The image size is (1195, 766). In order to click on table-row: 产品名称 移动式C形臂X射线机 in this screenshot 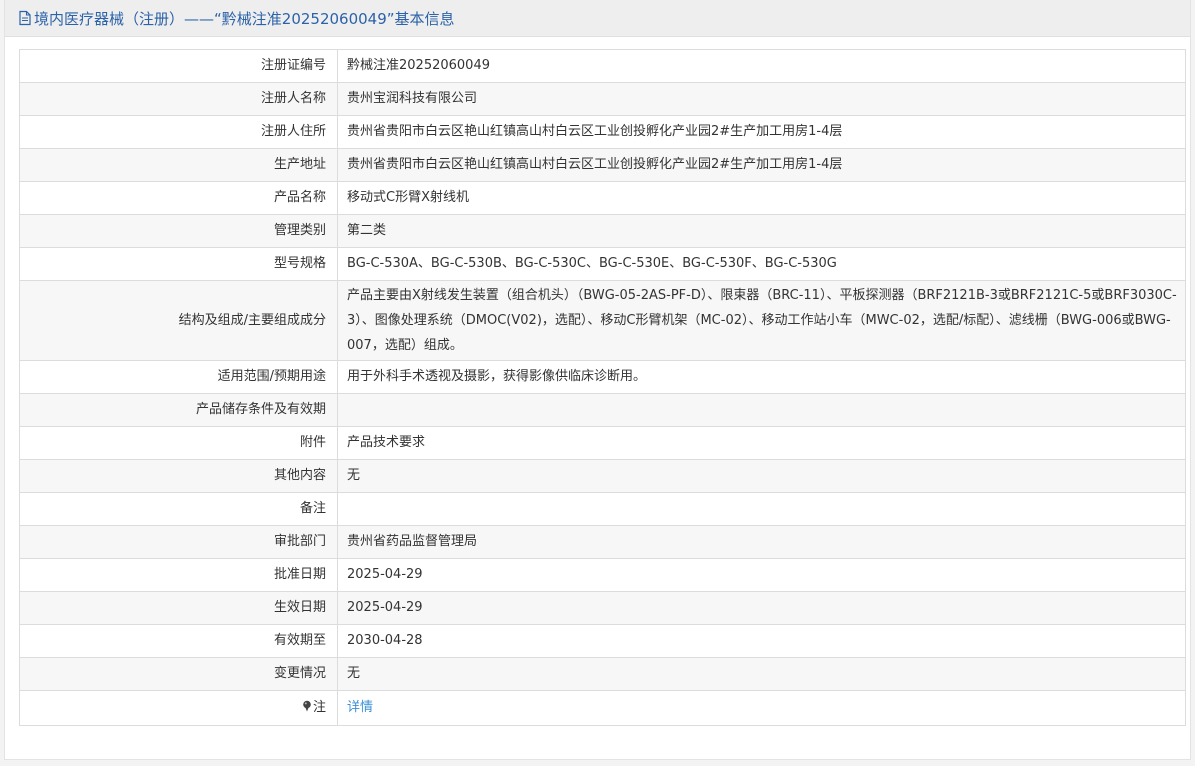, I will do `click(602, 198)`.